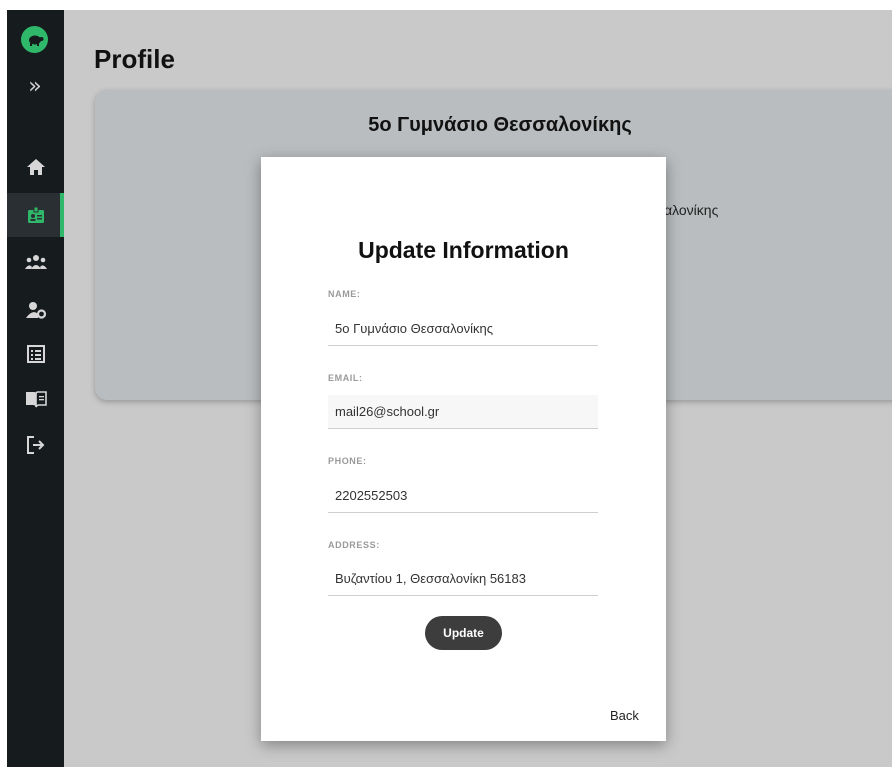 The image size is (892, 767). What do you see at coordinates (463, 412) in the screenshot?
I see `email-field` at bounding box center [463, 412].